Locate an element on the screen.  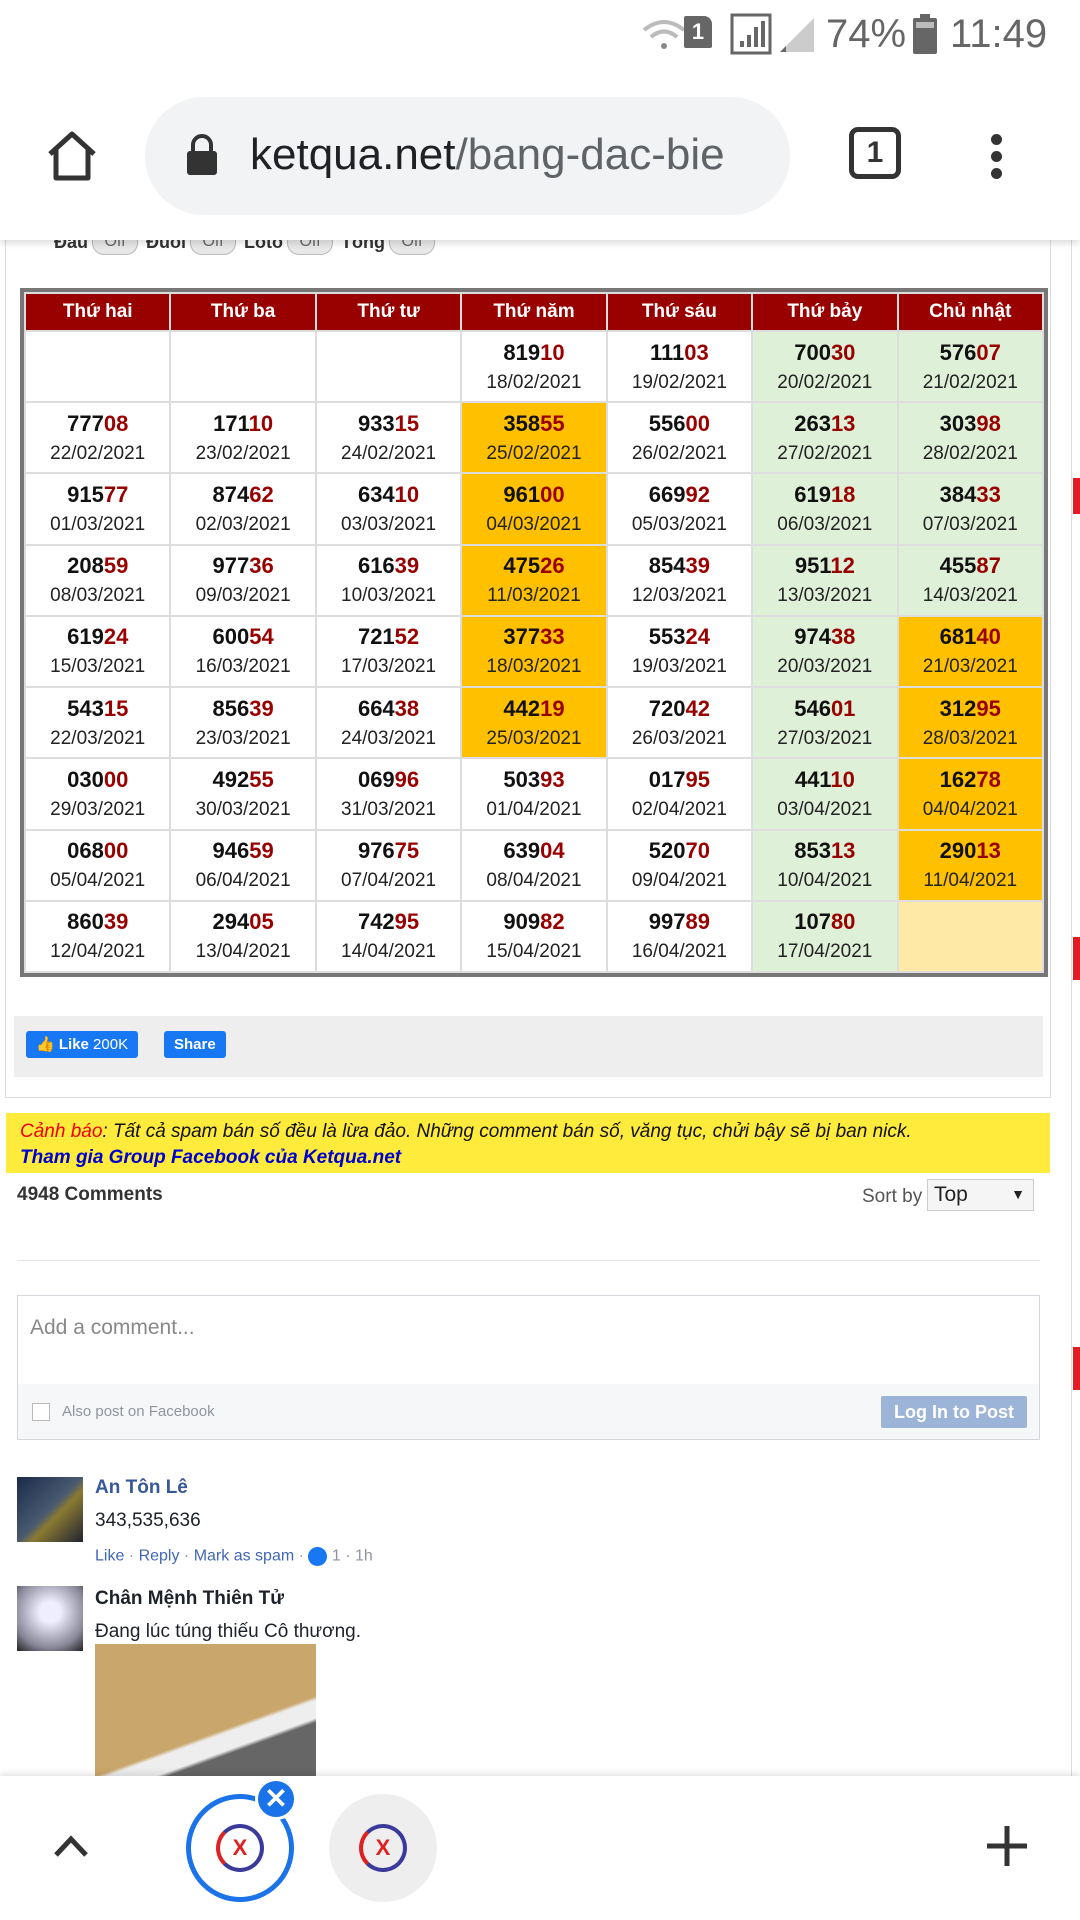
column-header: Thứ tư is located at coordinates (388, 312).